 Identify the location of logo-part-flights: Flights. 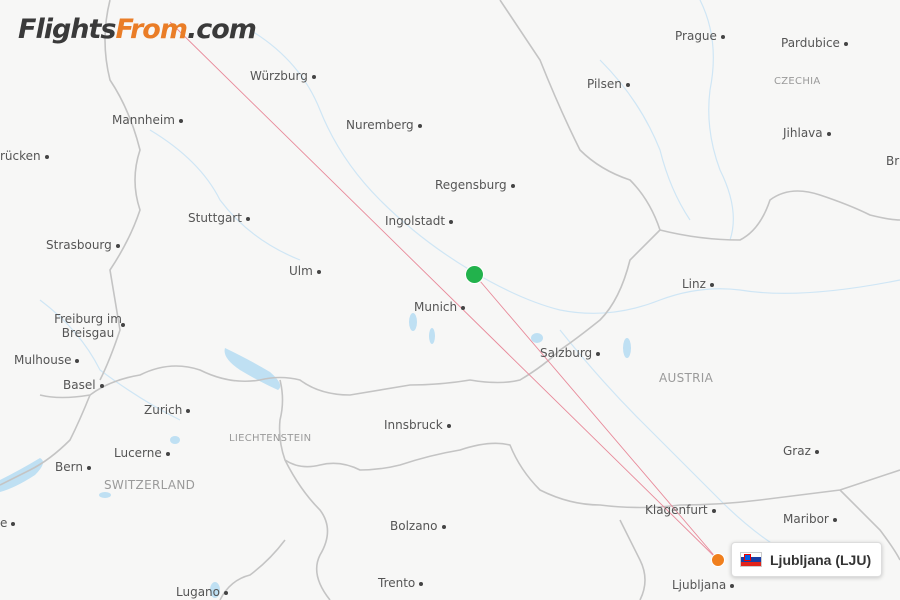
(67, 29).